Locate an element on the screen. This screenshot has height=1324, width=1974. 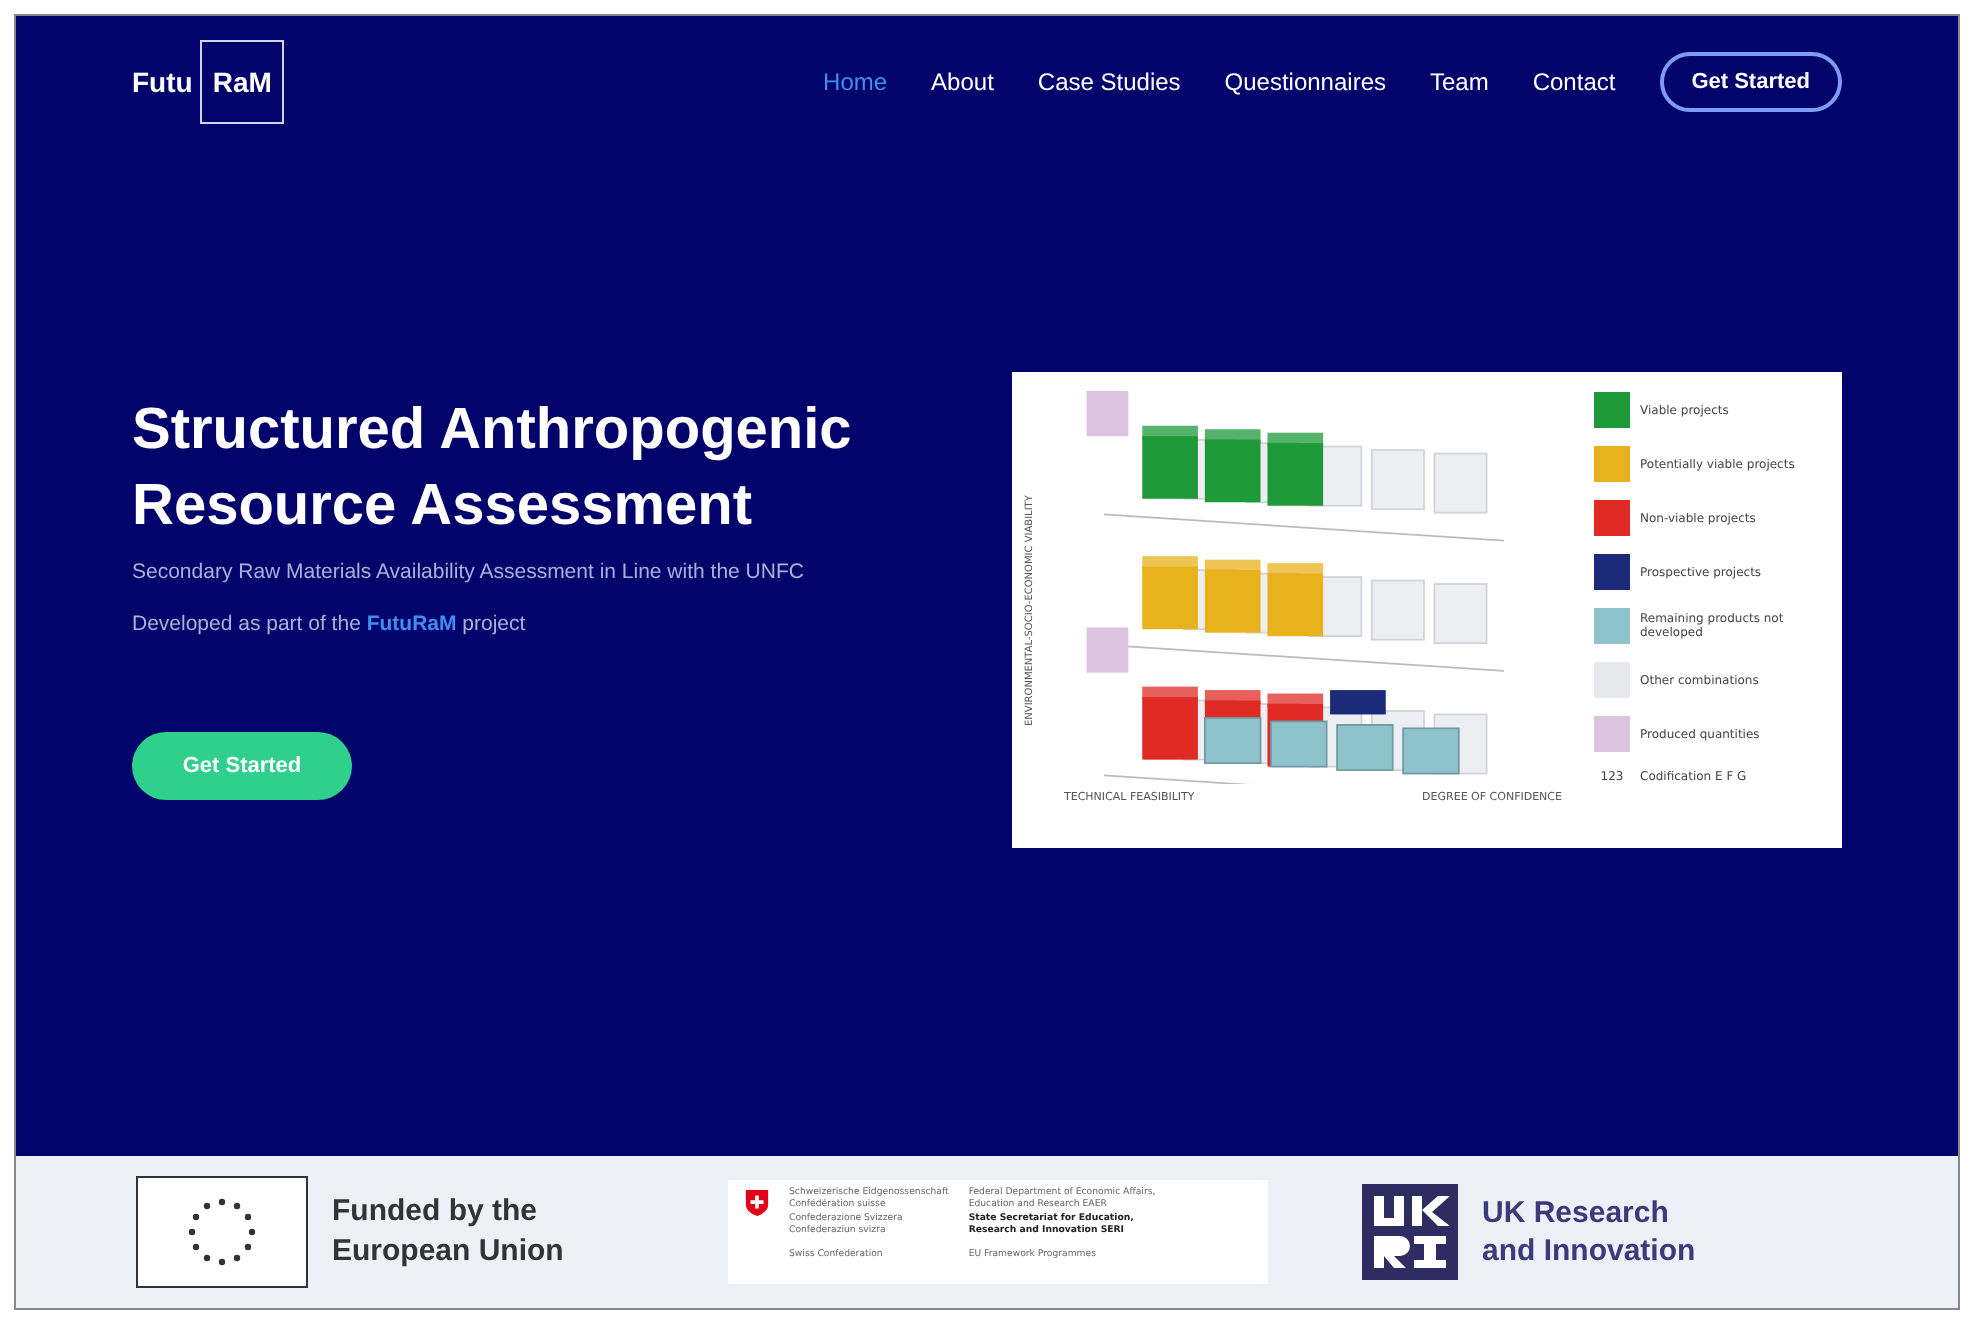
hero-subtitle: Secondary Raw Materials Availability Assessment in Line with the UNFC is located at coordinates (469, 572).